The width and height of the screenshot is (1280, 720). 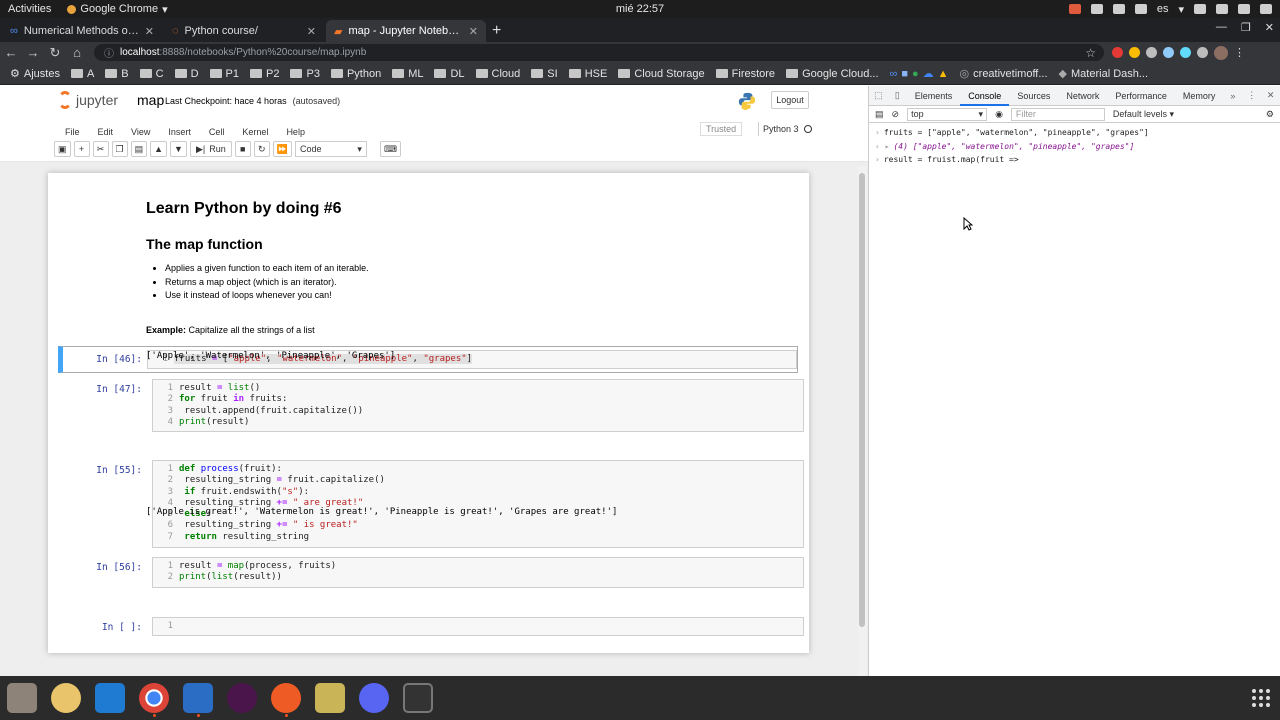 What do you see at coordinates (81, 149) in the screenshot?
I see `insert-cell-icon: +` at bounding box center [81, 149].